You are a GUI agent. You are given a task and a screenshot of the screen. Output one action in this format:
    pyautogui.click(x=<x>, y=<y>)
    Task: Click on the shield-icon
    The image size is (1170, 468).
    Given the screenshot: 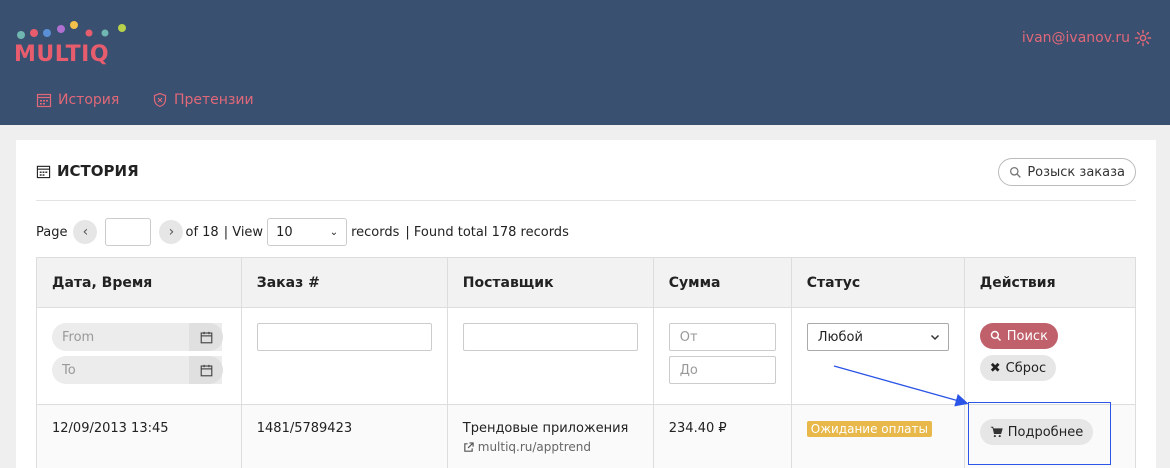 What is the action you would take?
    pyautogui.click(x=160, y=100)
    